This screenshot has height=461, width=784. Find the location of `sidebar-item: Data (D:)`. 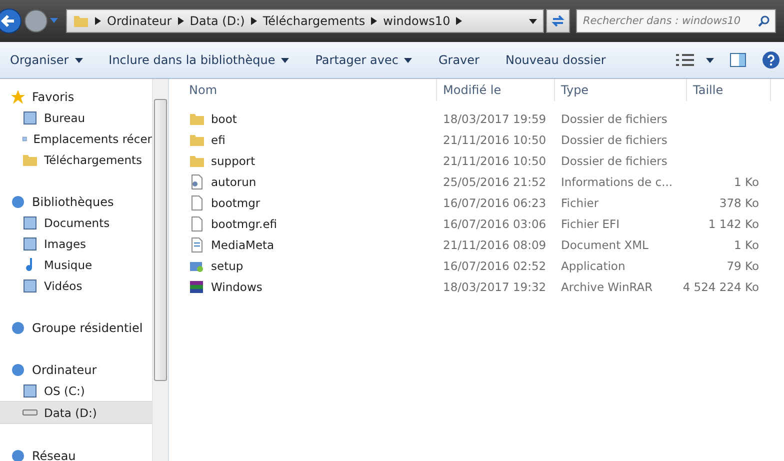

sidebar-item: Data (D:) is located at coordinates (76, 412).